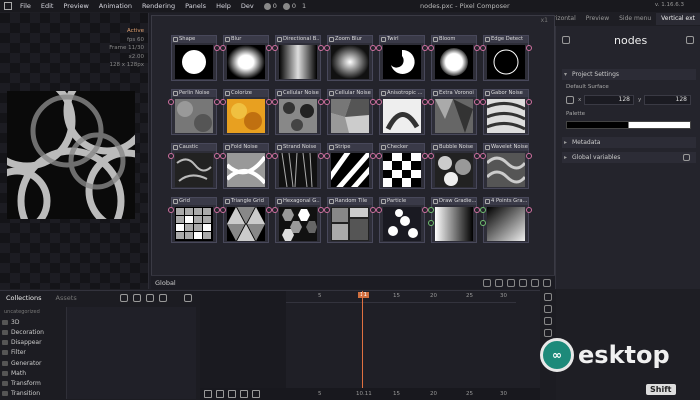  I want to click on warning-count: 0, so click(289, 6).